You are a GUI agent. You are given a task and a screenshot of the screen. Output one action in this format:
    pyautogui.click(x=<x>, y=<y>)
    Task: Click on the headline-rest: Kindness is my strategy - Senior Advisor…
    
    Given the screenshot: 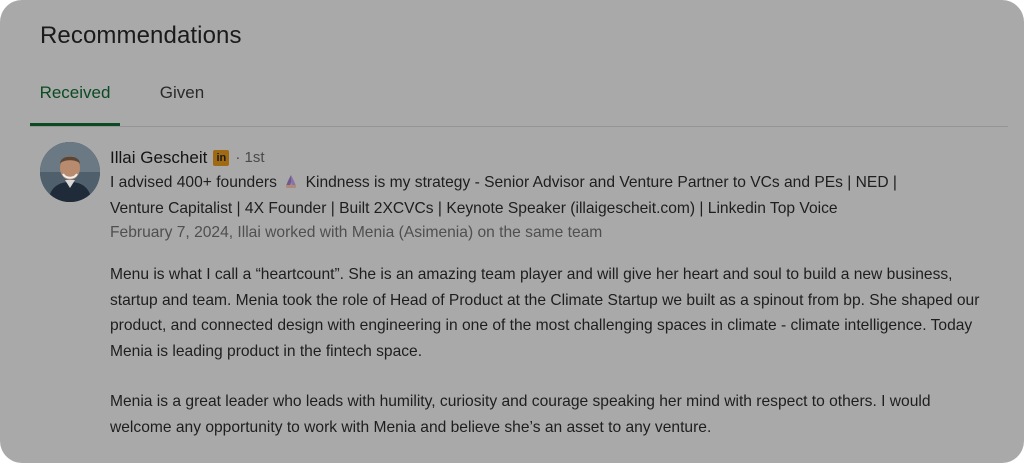 What is the action you would take?
    pyautogui.click(x=601, y=182)
    